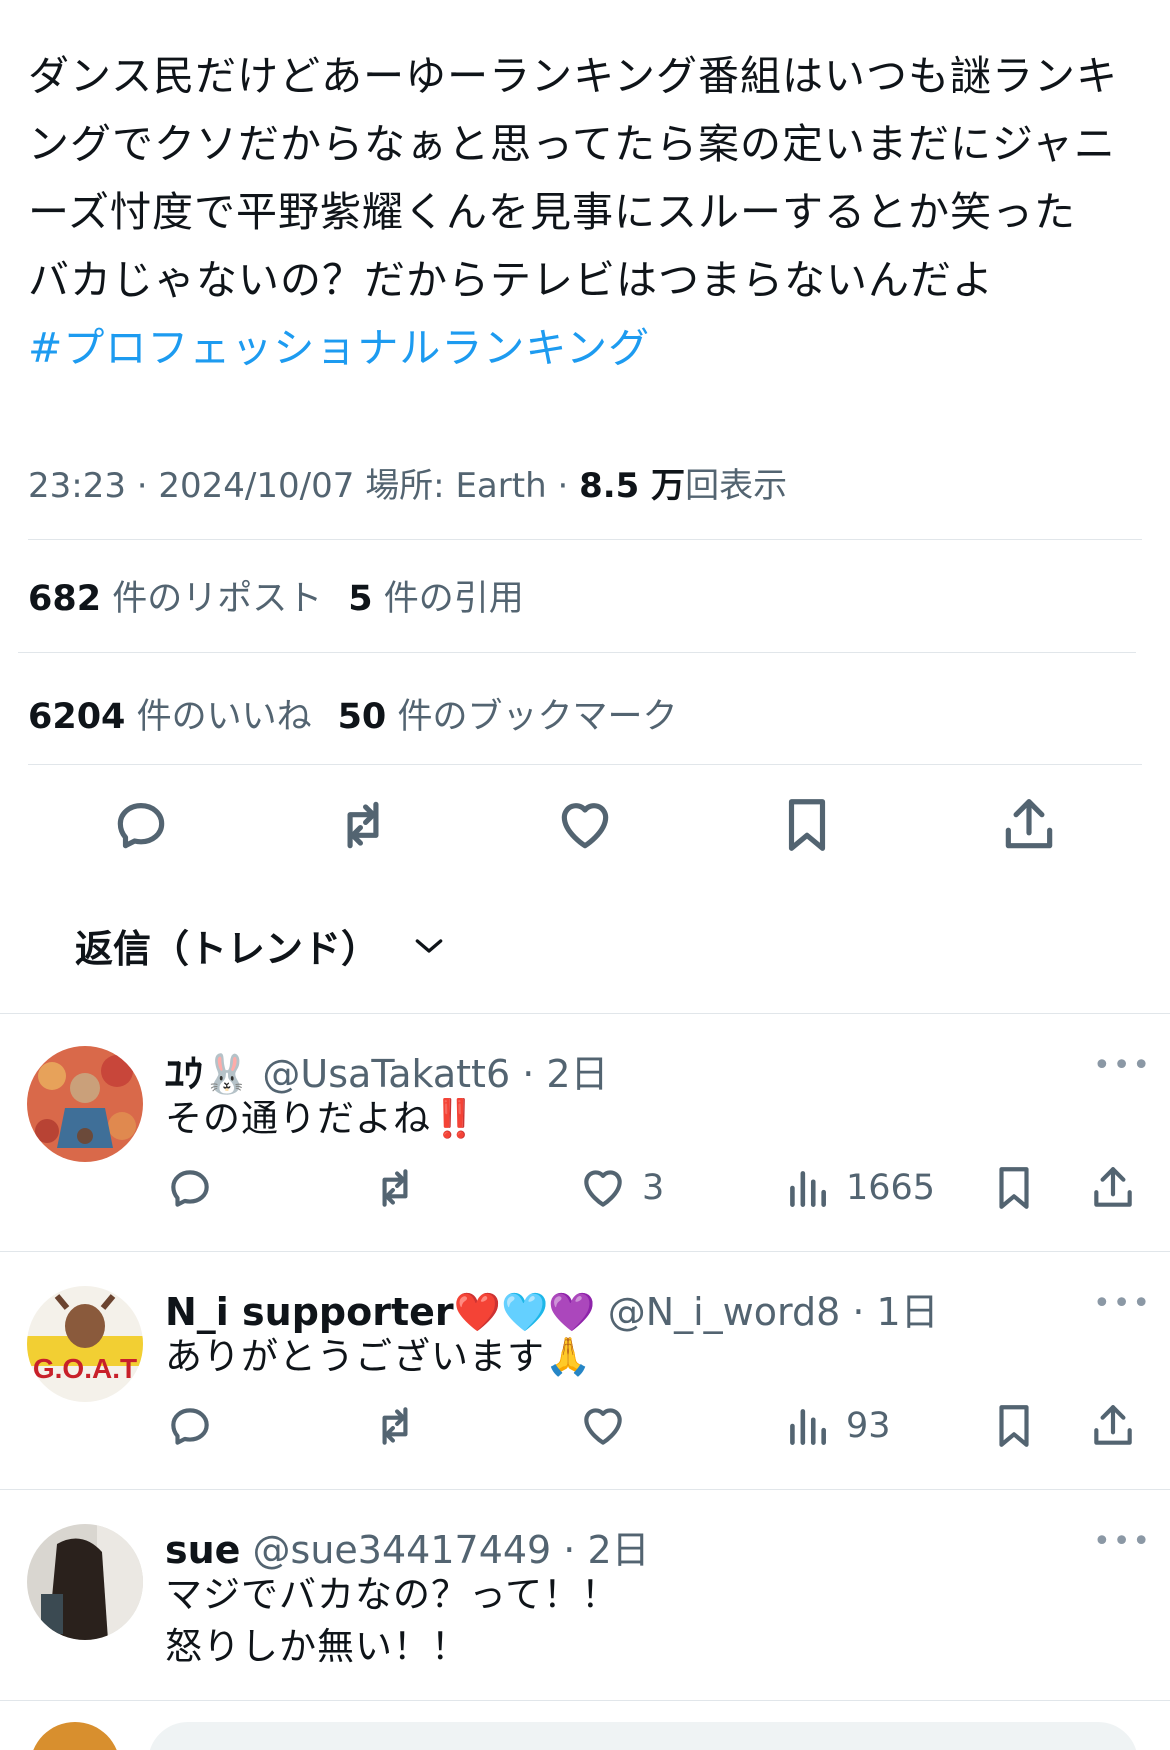 The height and width of the screenshot is (1750, 1170). I want to click on reply-header: sue @sue34417449 · 2日, so click(407, 1546).